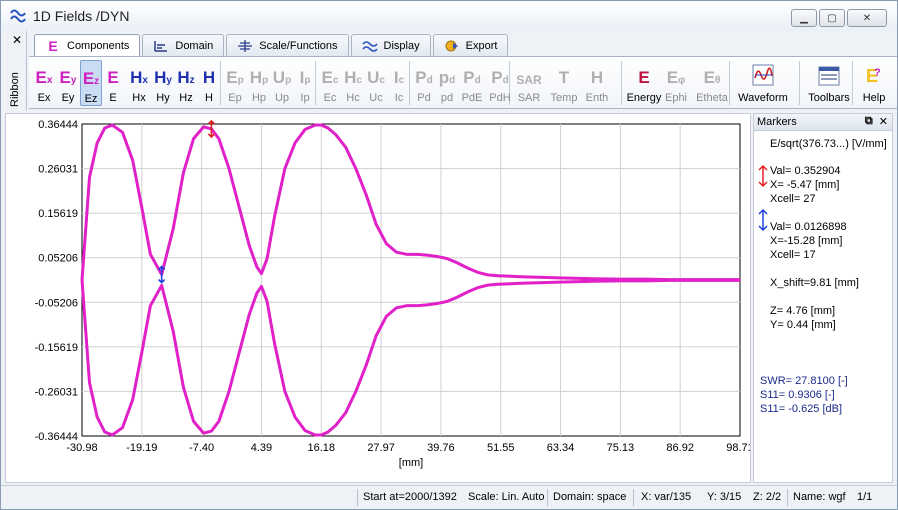 The height and width of the screenshot is (510, 898). Describe the element at coordinates (399, 77) in the screenshot. I see `ic-icon: Ic` at that location.